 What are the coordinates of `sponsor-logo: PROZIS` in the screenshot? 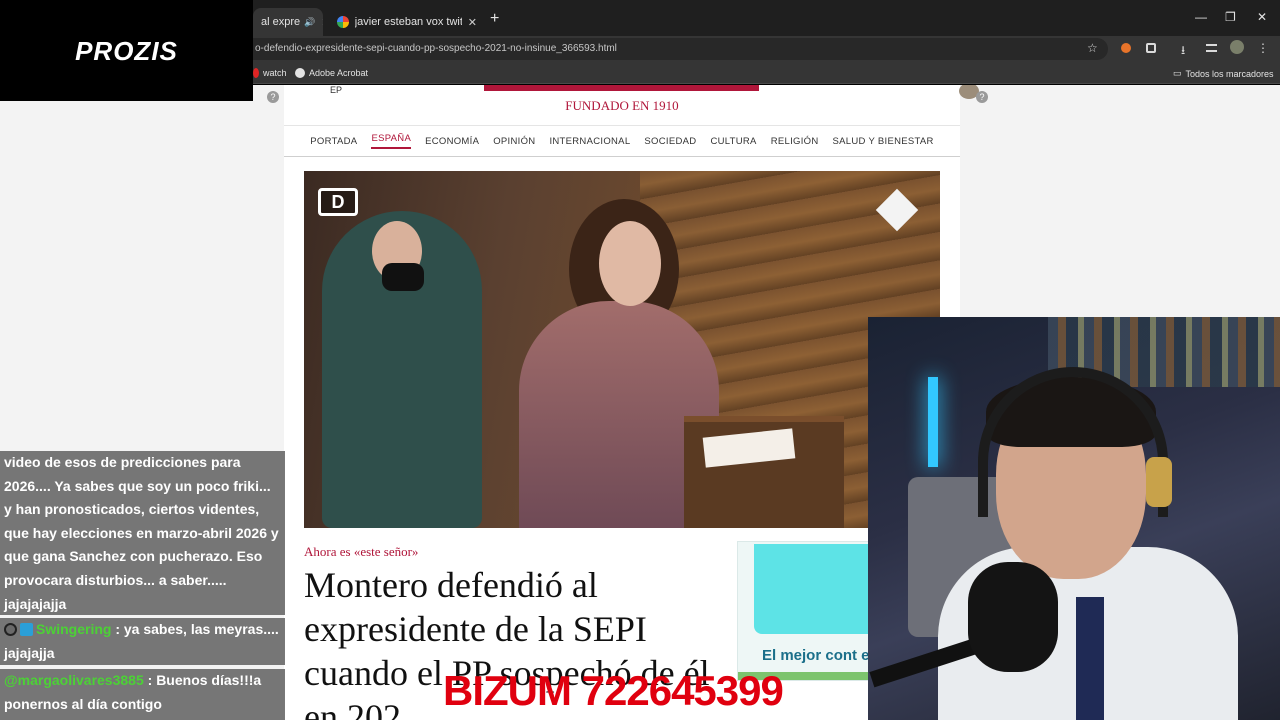 It's located at (126, 51).